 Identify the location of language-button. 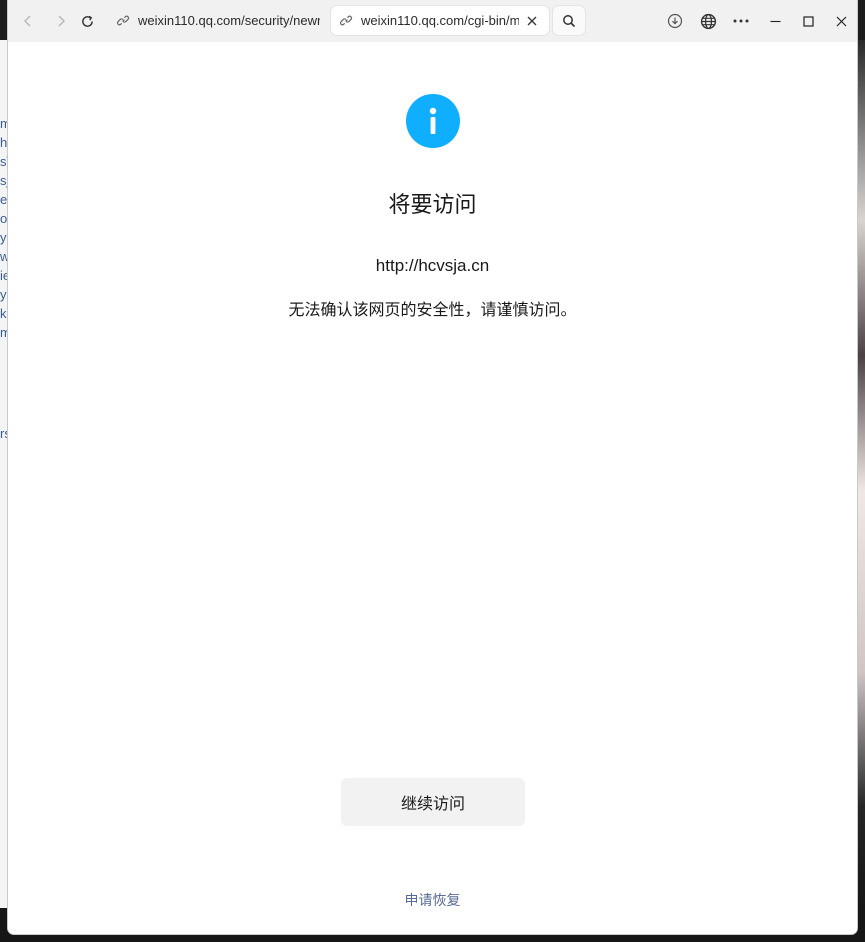
(708, 21).